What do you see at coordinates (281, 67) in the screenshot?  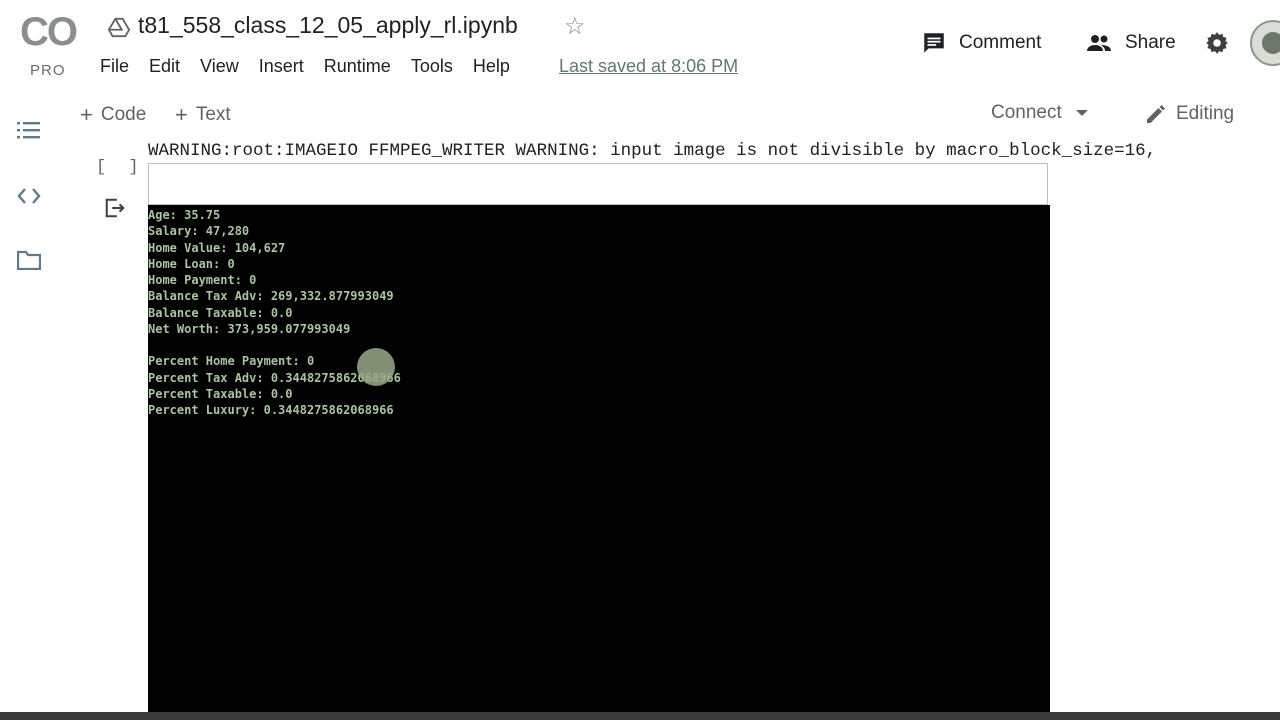 I see `menu-insert: Insert` at bounding box center [281, 67].